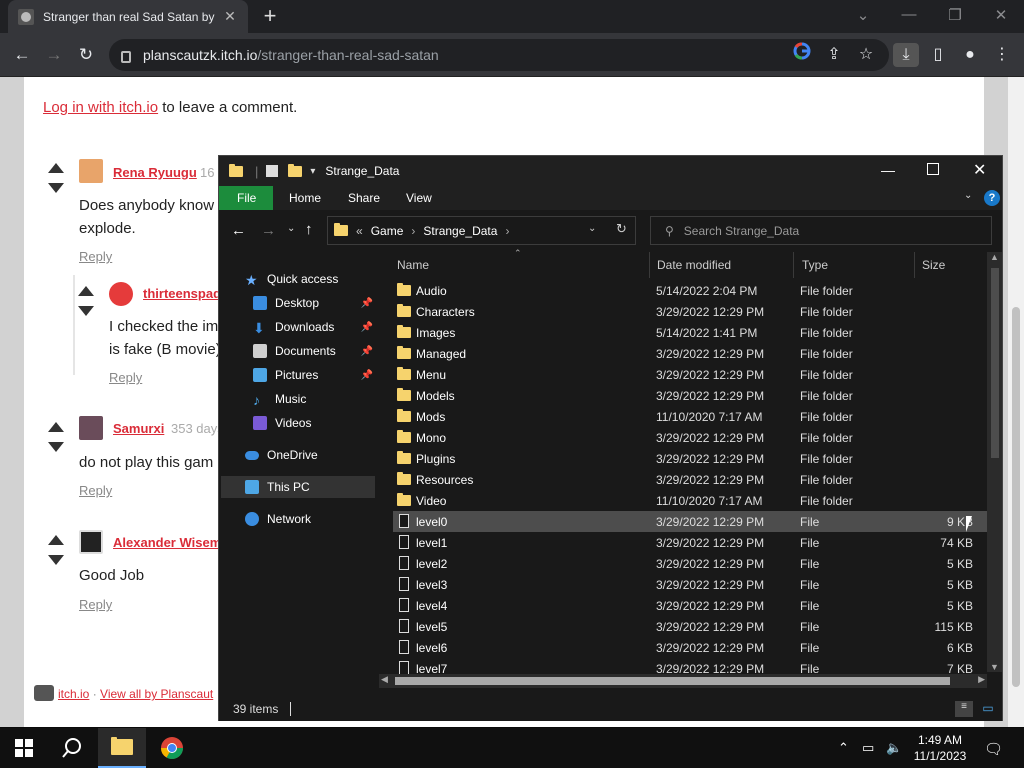 This screenshot has width=1024, height=768. Describe the element at coordinates (1002, 55) in the screenshot. I see `menu-icon: ⋮` at that location.